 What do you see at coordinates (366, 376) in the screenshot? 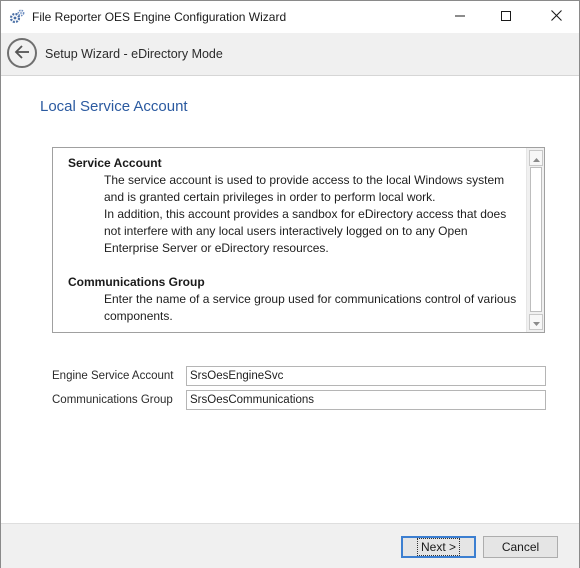
I see `engine-service-account-input` at bounding box center [366, 376].